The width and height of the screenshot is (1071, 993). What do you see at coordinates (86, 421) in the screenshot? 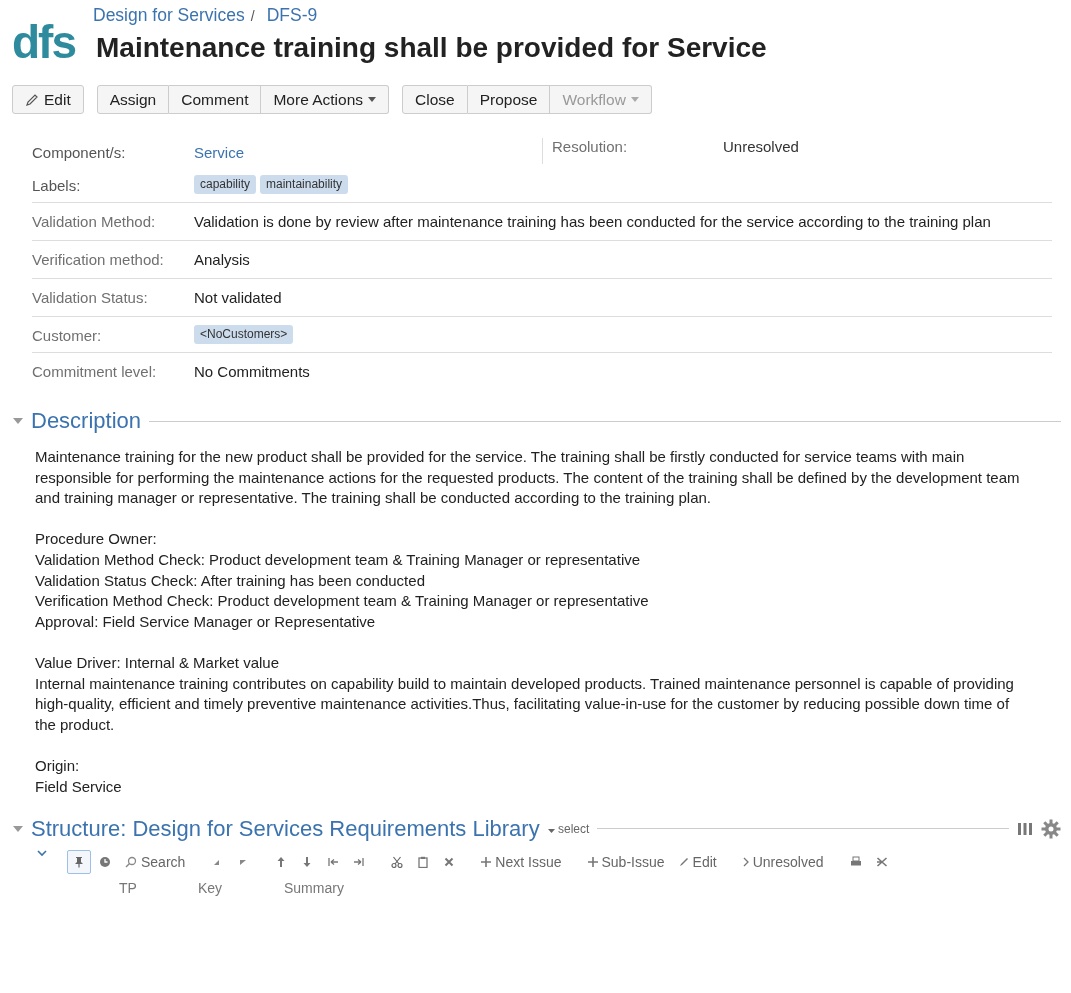
I see `section-heading: Description` at bounding box center [86, 421].